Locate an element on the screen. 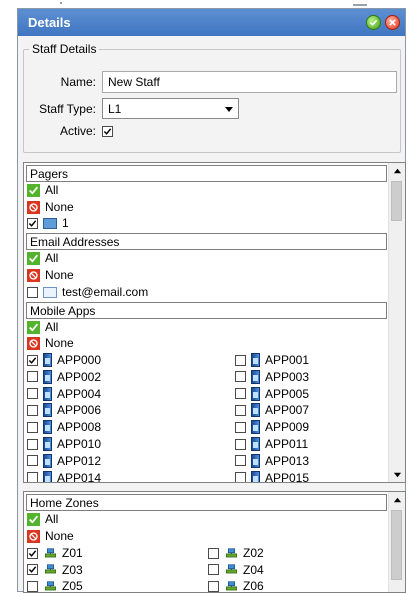 The height and width of the screenshot is (593, 409). pagers-select-all: All is located at coordinates (42, 190).